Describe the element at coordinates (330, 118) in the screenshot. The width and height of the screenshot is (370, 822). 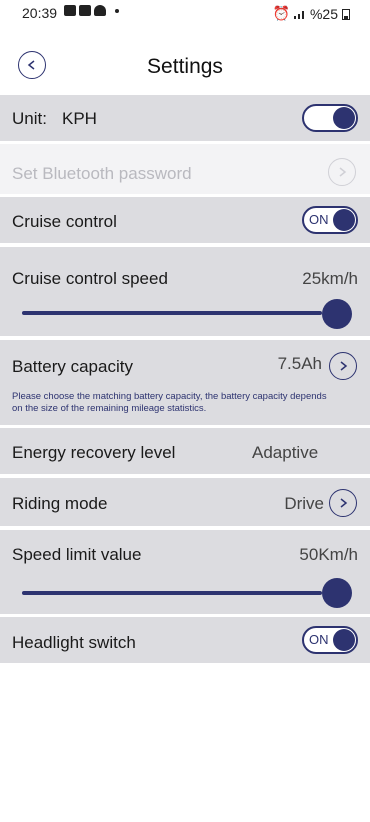
I see `unit-toggle` at that location.